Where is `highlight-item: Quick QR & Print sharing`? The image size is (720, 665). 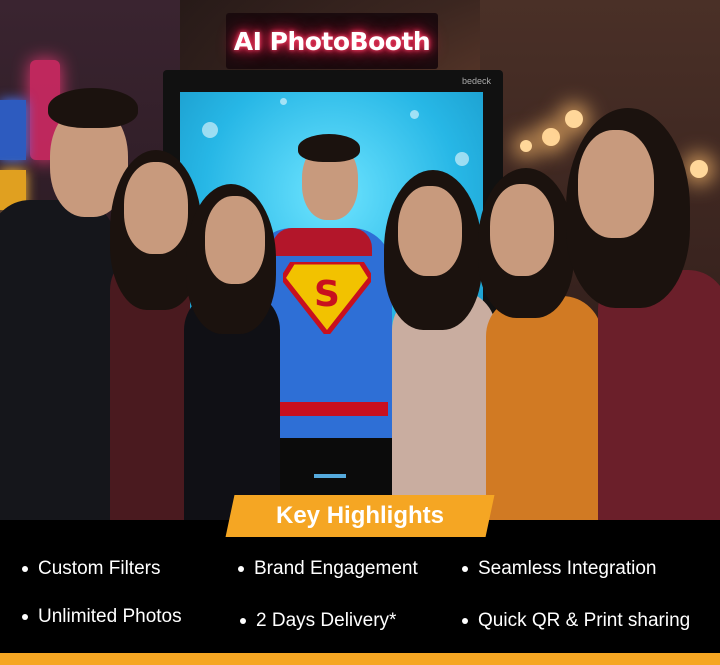 highlight-item: Quick QR & Print sharing is located at coordinates (576, 621).